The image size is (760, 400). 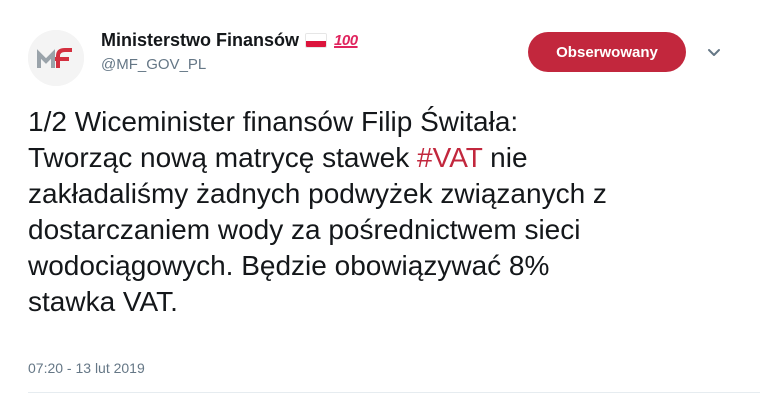 I want to click on tweet-line: stawka VAT., so click(x=103, y=301).